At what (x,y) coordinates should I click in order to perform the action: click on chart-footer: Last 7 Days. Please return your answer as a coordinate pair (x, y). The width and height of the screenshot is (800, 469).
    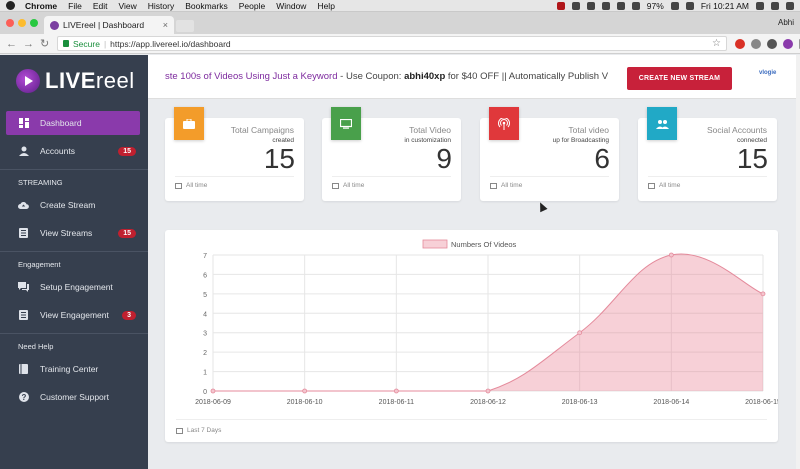
    Looking at the image, I should click on (198, 430).